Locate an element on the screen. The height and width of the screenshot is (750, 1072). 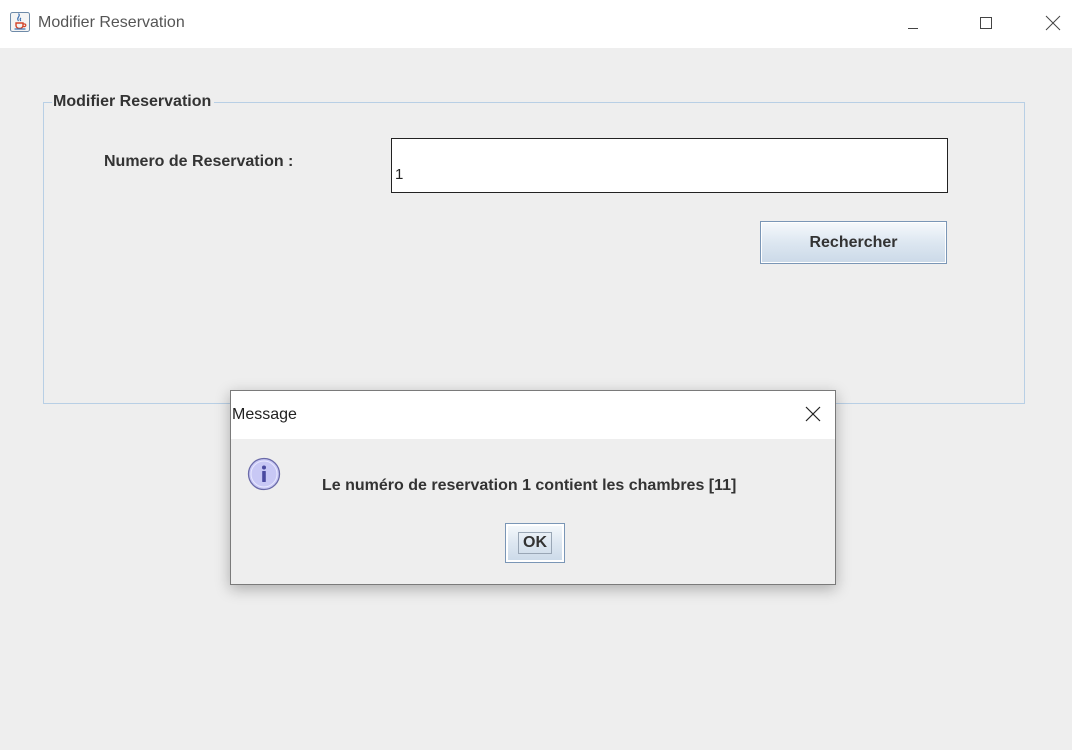
java-coffee-cup-icon is located at coordinates (20, 22).